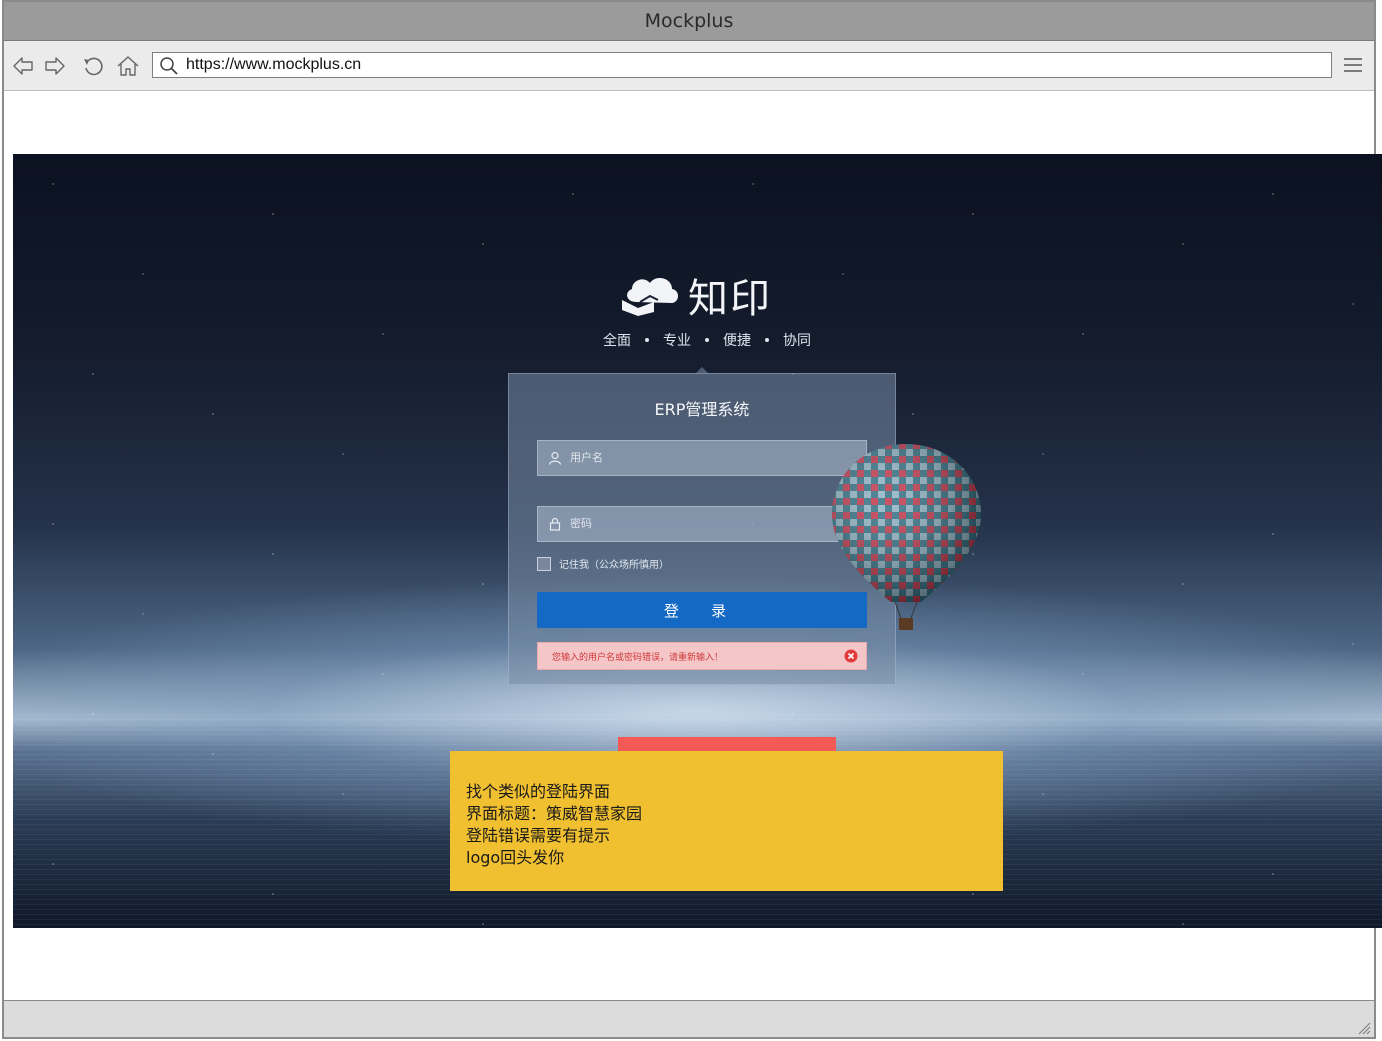 The height and width of the screenshot is (1041, 1382). Describe the element at coordinates (730, 299) in the screenshot. I see `brand-name: 知印` at that location.